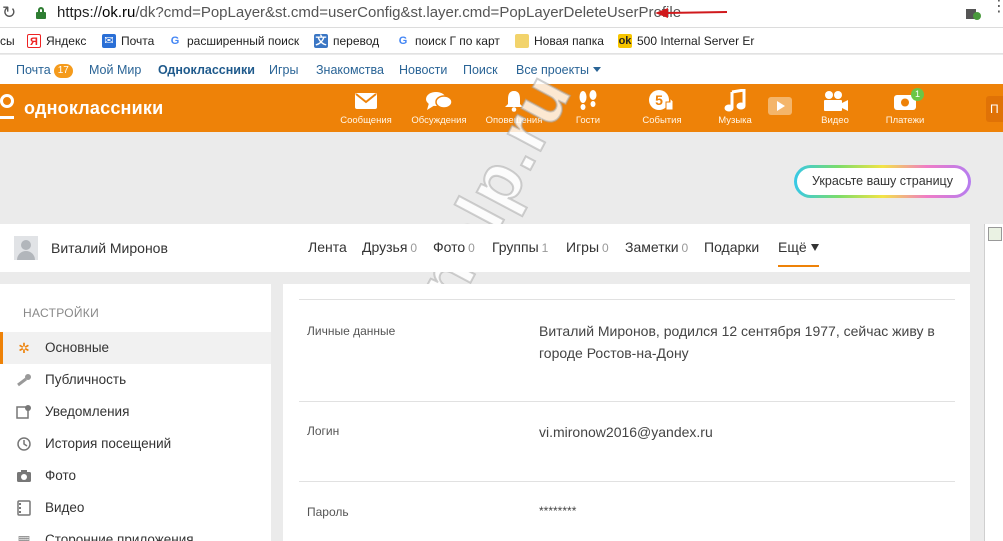 The height and width of the screenshot is (541, 1003). I want to click on footprints-icon, so click(588, 101).